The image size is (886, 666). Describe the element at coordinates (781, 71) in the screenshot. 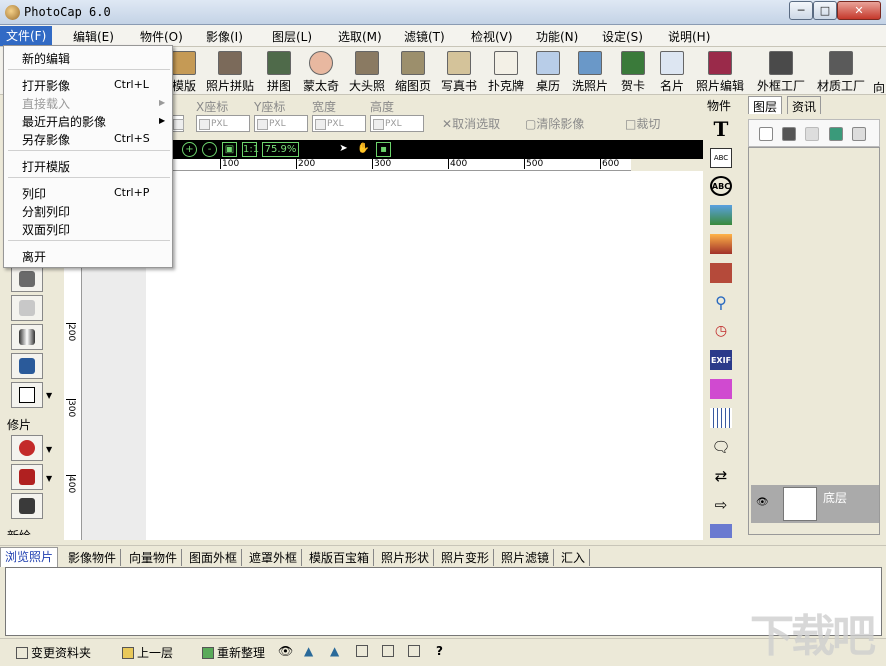

I see `toolbar-frame-factory: 外框工厂` at that location.